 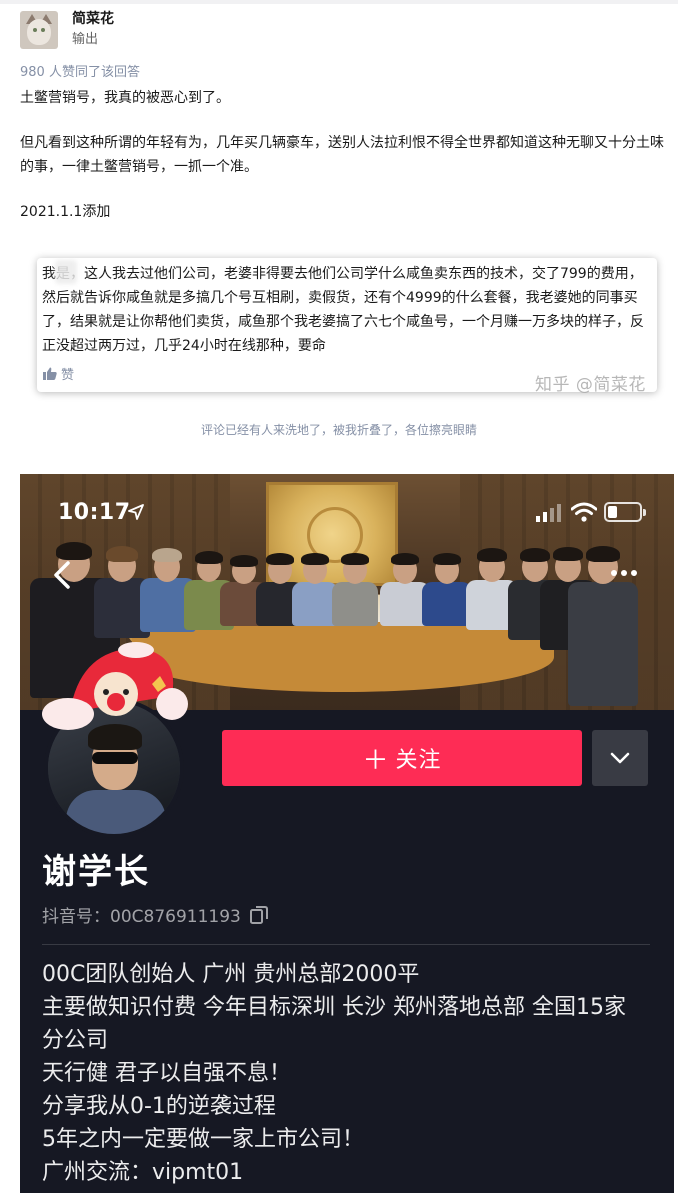 I want to click on author-avatar, so click(x=39, y=30).